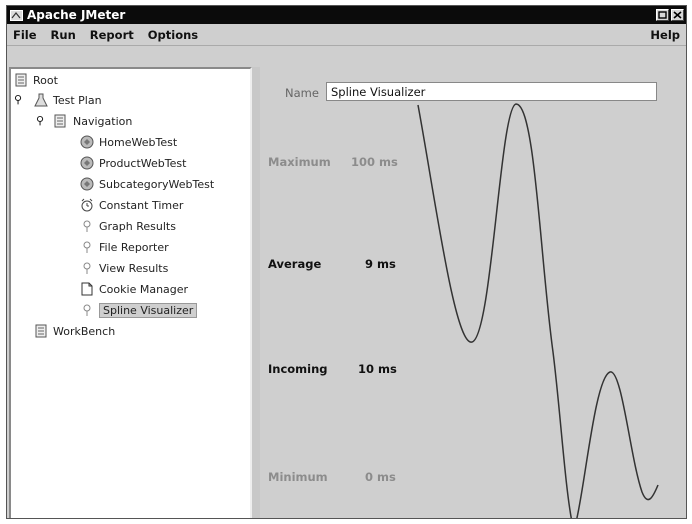 The image size is (692, 524). What do you see at coordinates (87, 289) in the screenshot?
I see `document-icon` at bounding box center [87, 289].